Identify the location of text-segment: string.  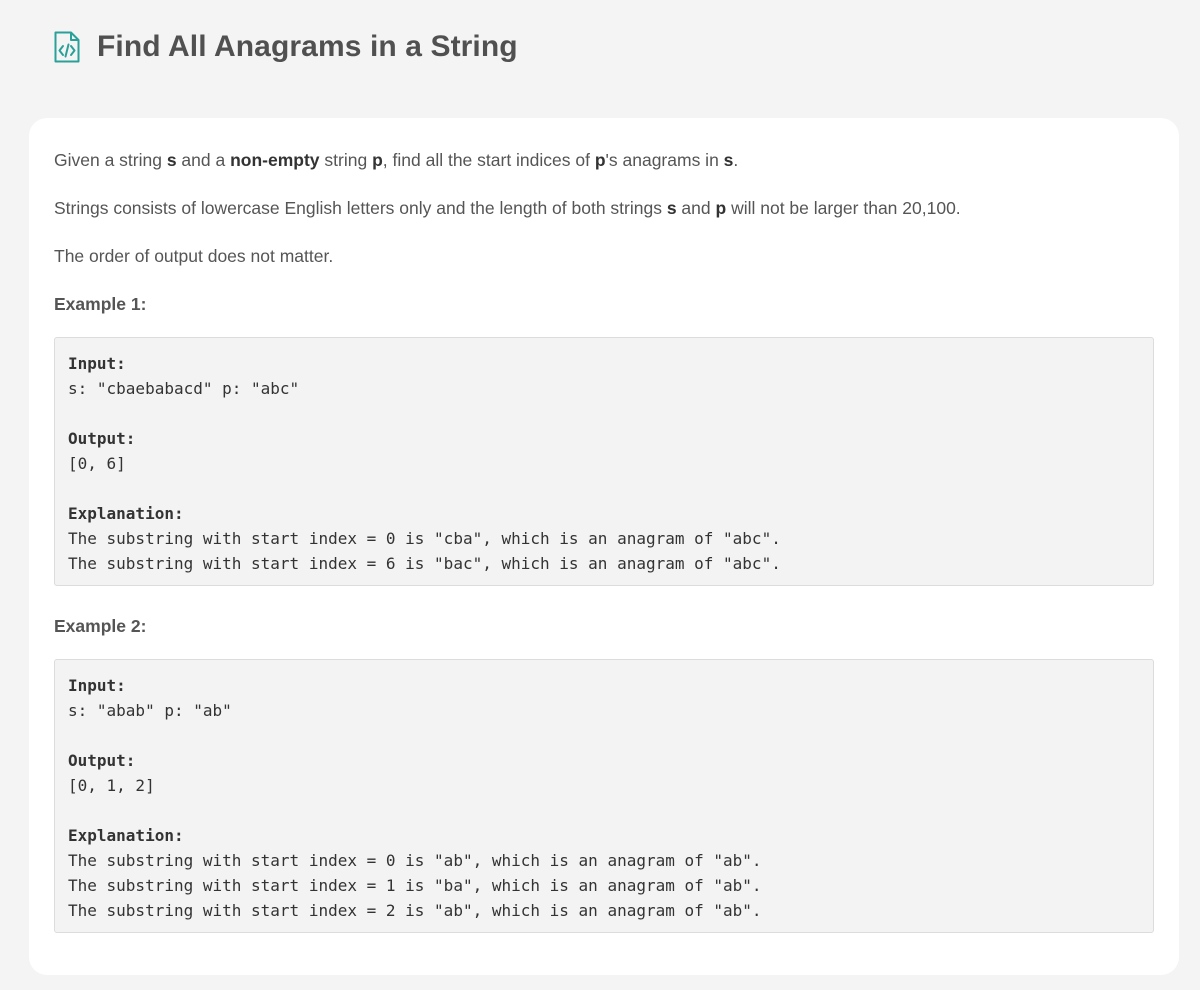
(346, 160).